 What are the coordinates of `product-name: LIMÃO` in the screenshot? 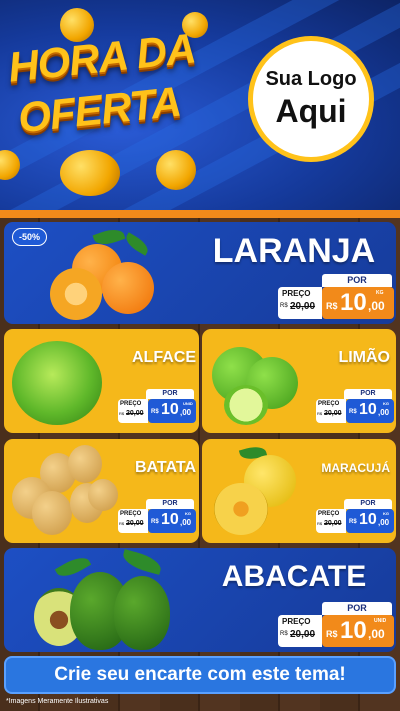 It's located at (364, 357).